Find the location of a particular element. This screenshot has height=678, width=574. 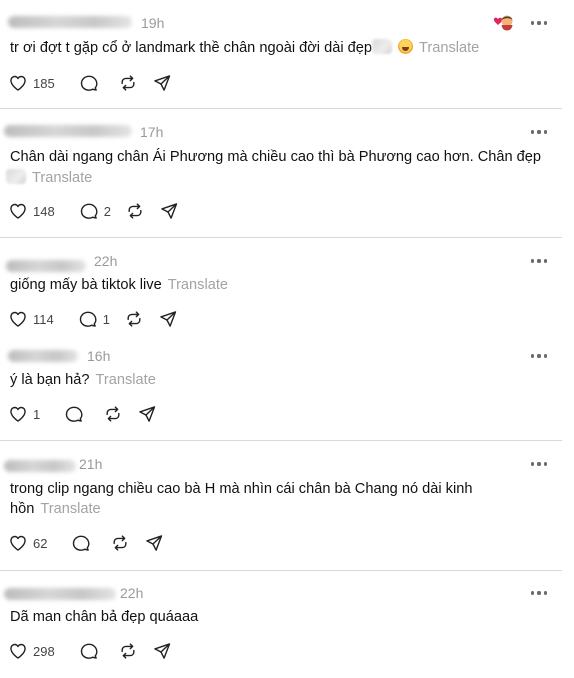

post-time: 17h is located at coordinates (152, 132).